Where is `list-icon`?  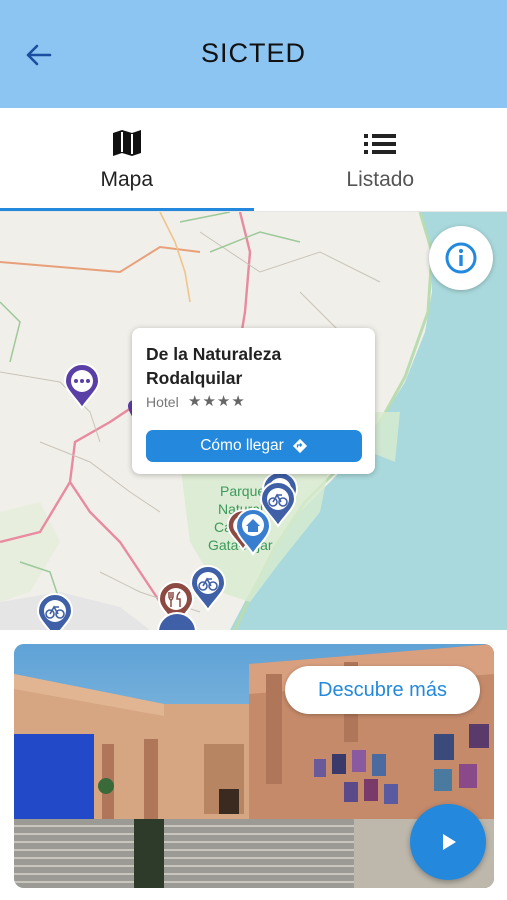
list-icon is located at coordinates (380, 144).